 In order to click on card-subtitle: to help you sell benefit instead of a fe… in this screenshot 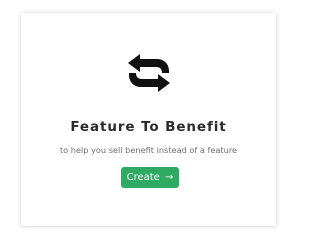, I will do `click(148, 150)`.